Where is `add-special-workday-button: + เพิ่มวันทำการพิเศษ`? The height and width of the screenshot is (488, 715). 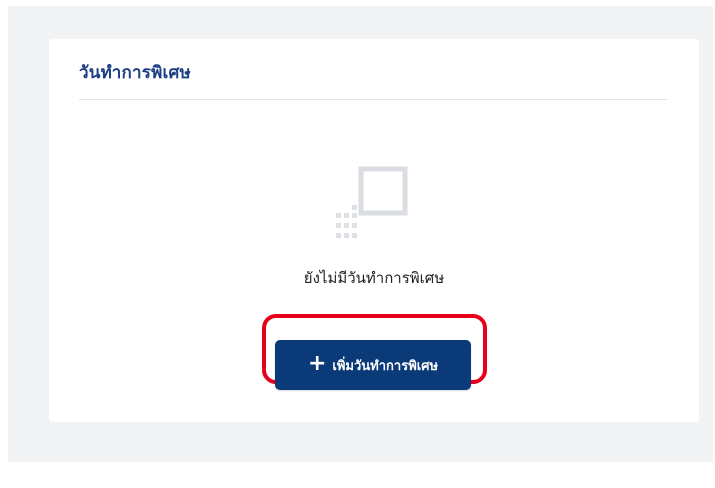 add-special-workday-button: + เพิ่มวันทำการพิเศษ is located at coordinates (373, 365).